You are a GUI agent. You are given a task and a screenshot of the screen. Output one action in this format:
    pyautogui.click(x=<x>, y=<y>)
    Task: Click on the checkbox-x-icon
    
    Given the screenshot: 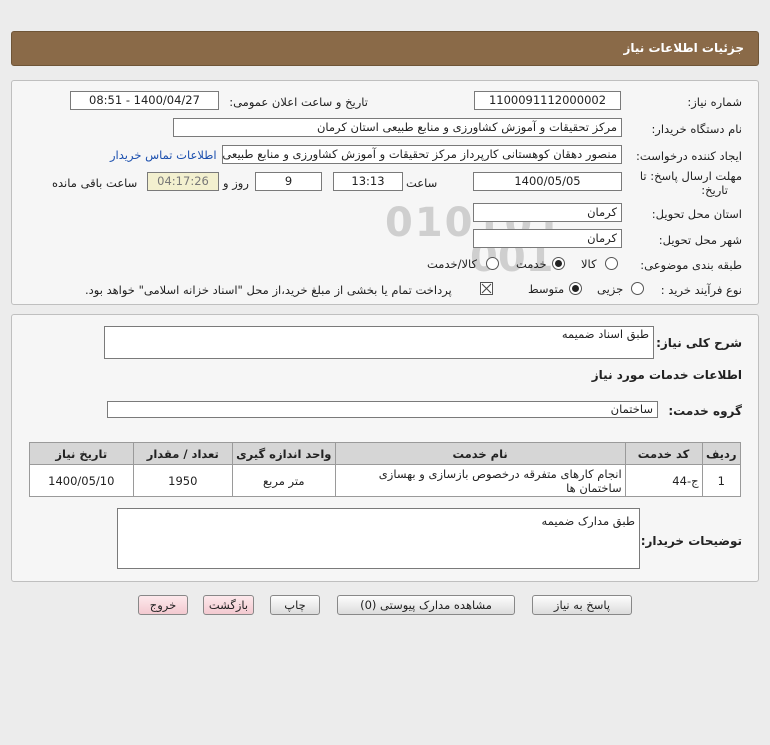 What is the action you would take?
    pyautogui.click(x=486, y=288)
    